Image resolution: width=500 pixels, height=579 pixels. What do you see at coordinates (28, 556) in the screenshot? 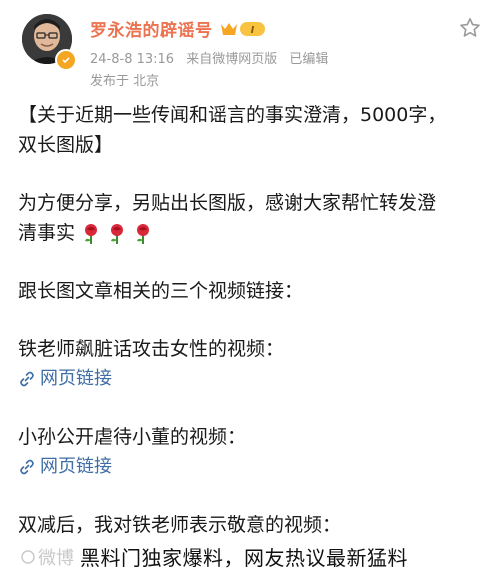
I see `weibo-loop-icon` at bounding box center [28, 556].